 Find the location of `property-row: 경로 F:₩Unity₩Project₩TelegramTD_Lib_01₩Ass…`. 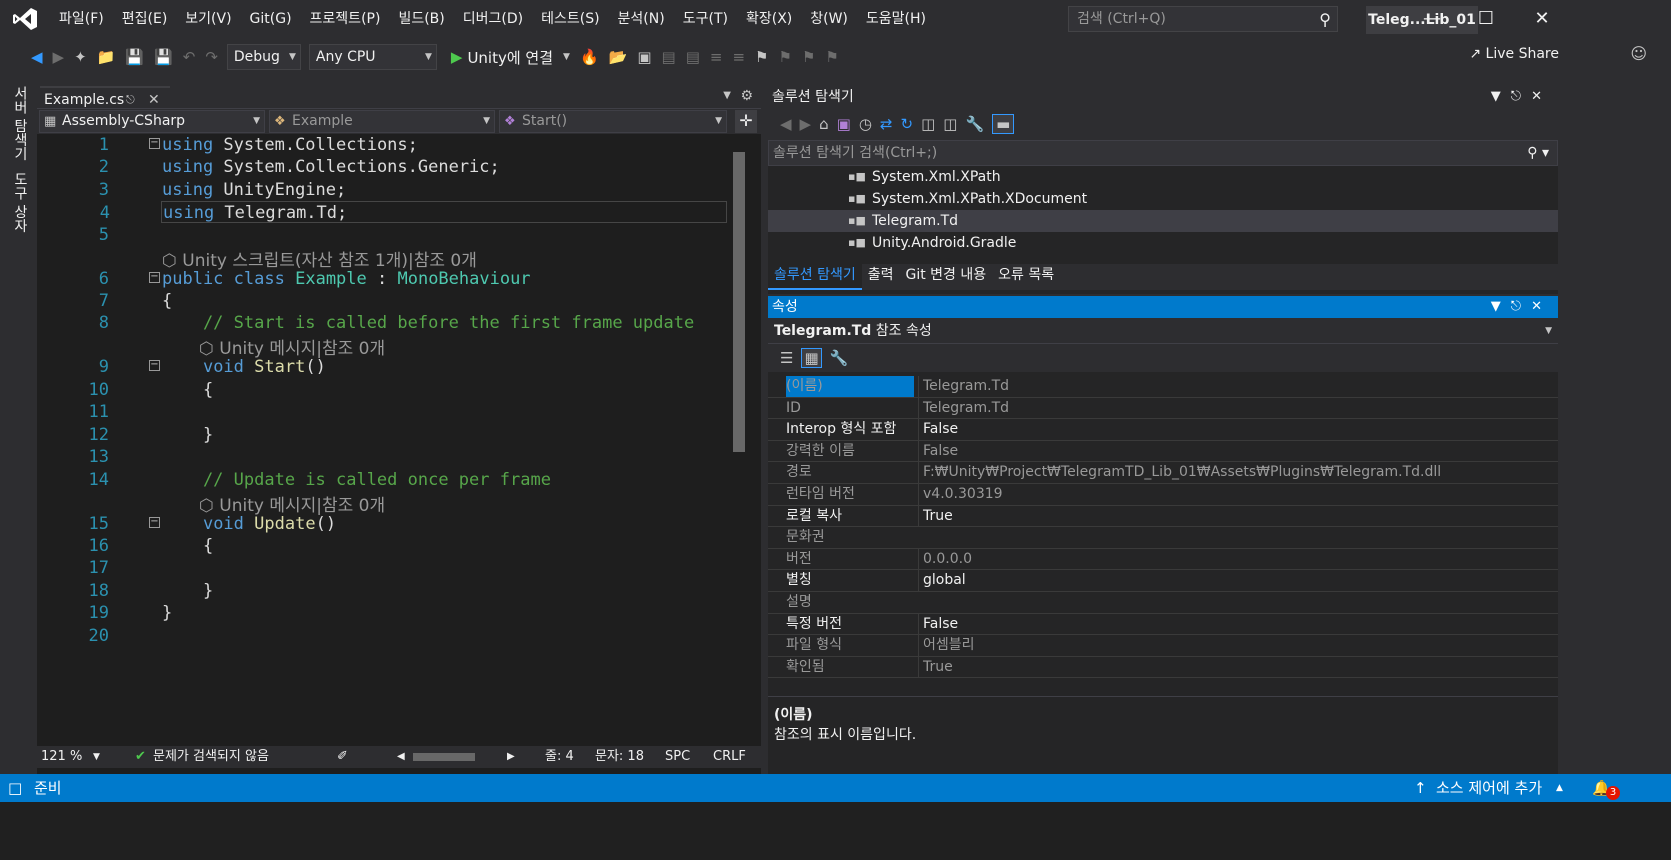

property-row: 경로 F:₩Unity₩Project₩TelegramTD_Lib_01₩Ass… is located at coordinates (1163, 473).